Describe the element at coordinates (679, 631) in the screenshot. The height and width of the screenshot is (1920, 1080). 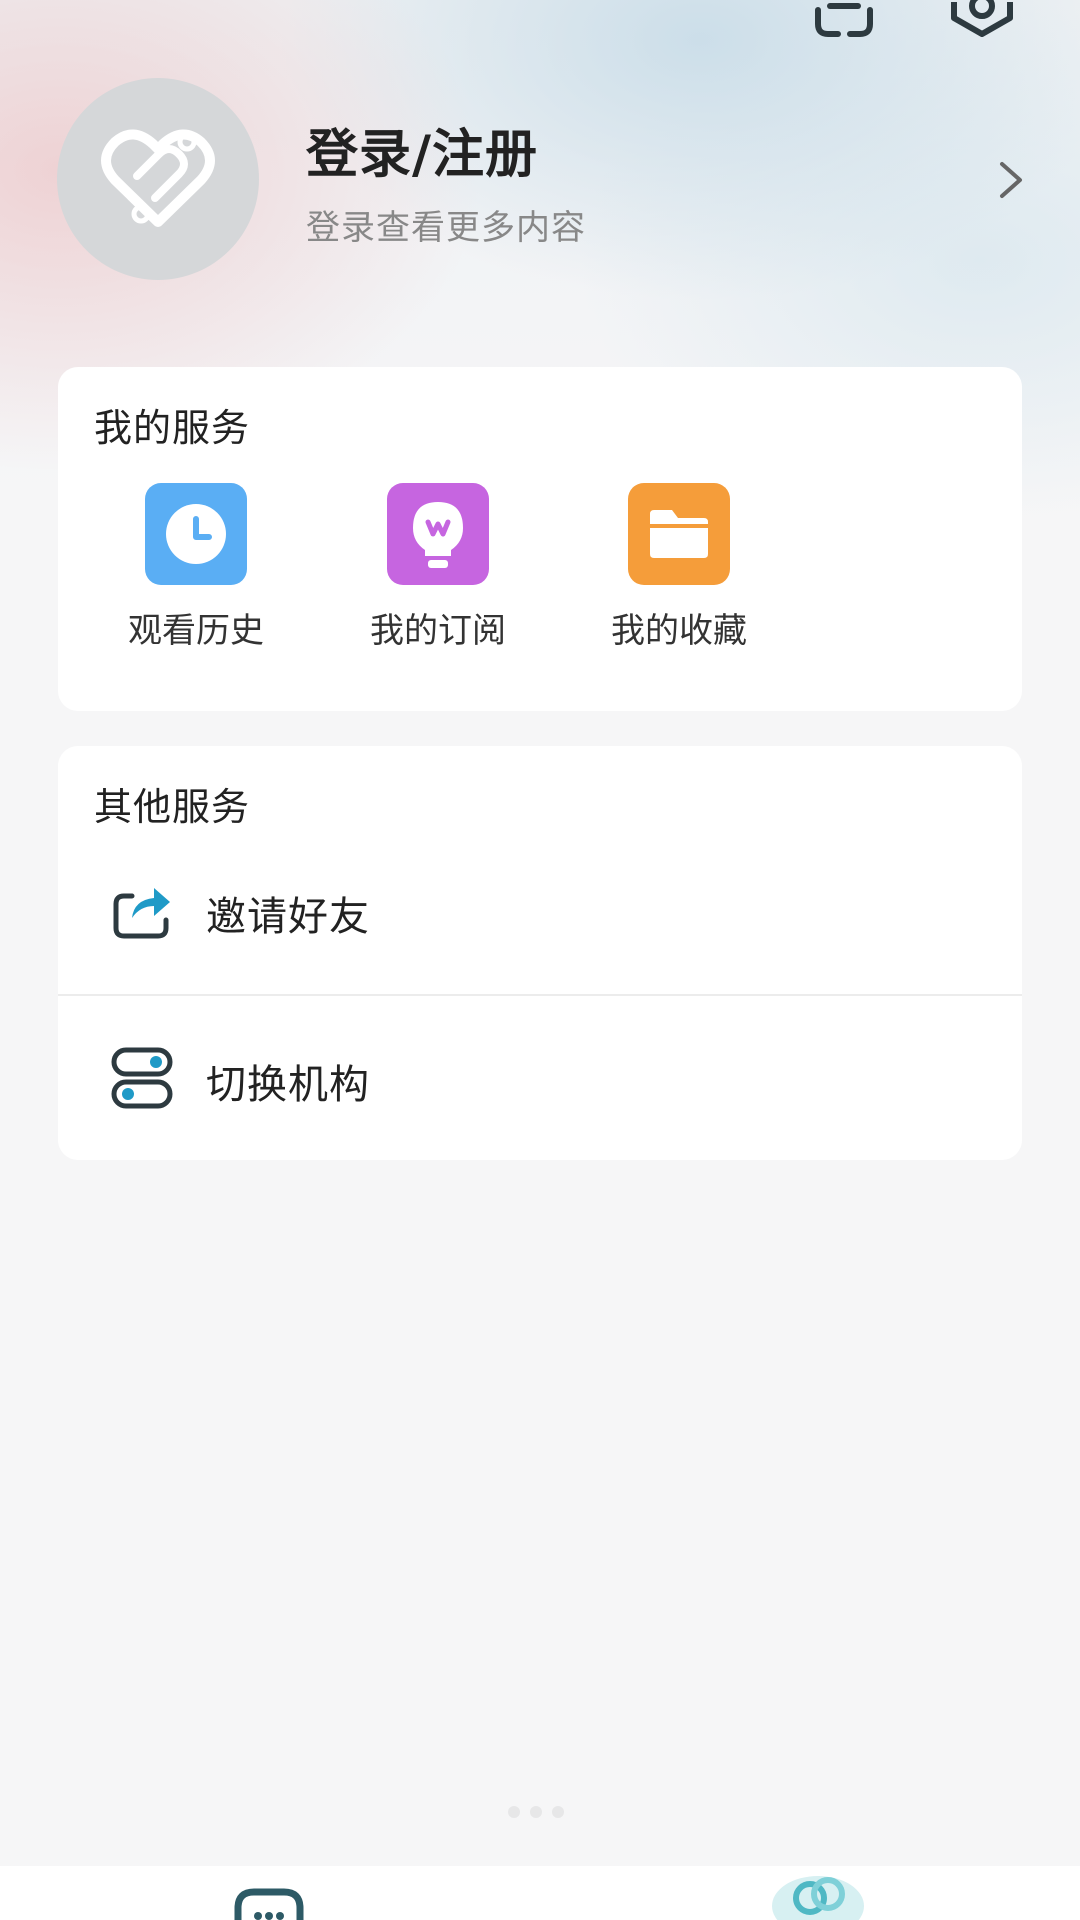
I see `service-label: 我的收藏` at that location.